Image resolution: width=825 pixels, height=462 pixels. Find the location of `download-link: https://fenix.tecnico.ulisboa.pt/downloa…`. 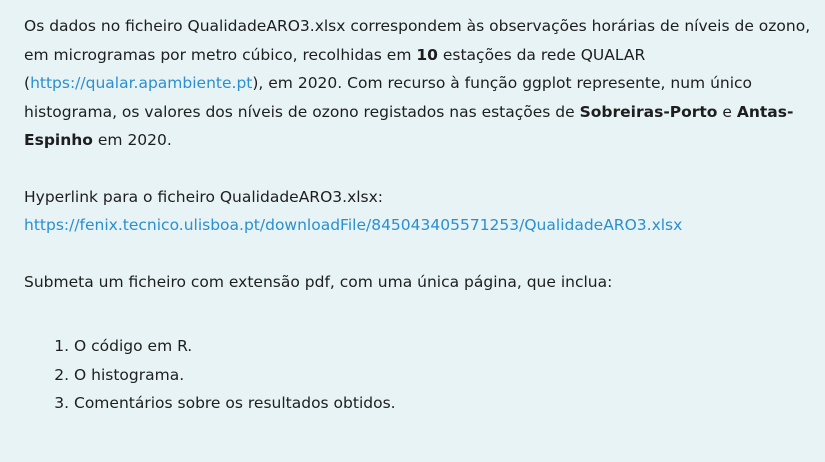

download-link: https://fenix.tecnico.ulisboa.pt/downloa… is located at coordinates (353, 225).